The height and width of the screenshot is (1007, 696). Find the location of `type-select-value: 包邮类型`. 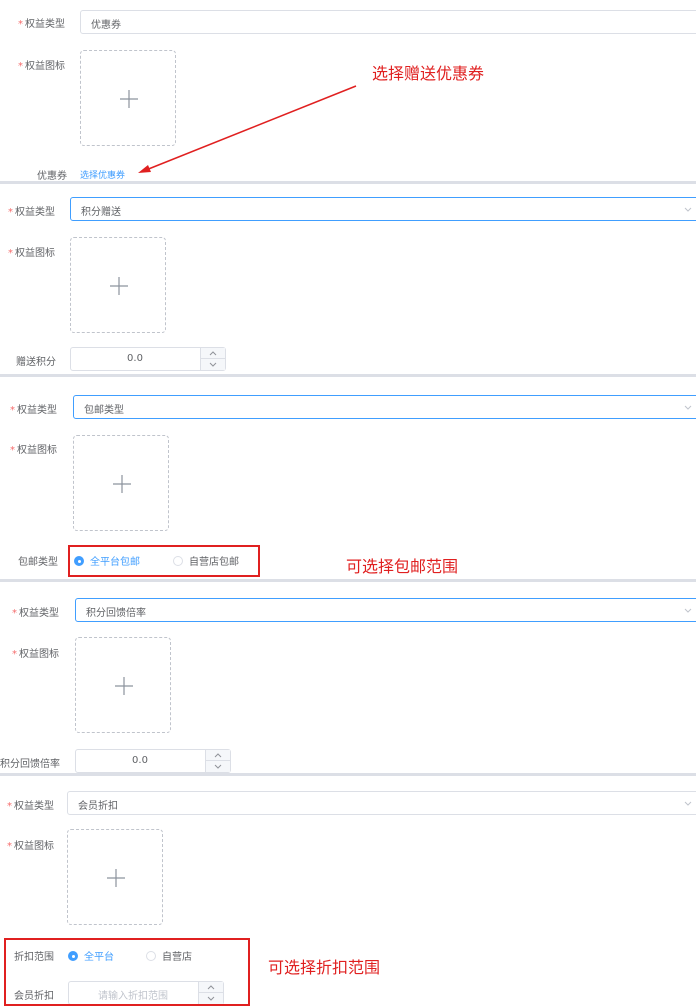

type-select-value: 包邮类型 is located at coordinates (104, 410).